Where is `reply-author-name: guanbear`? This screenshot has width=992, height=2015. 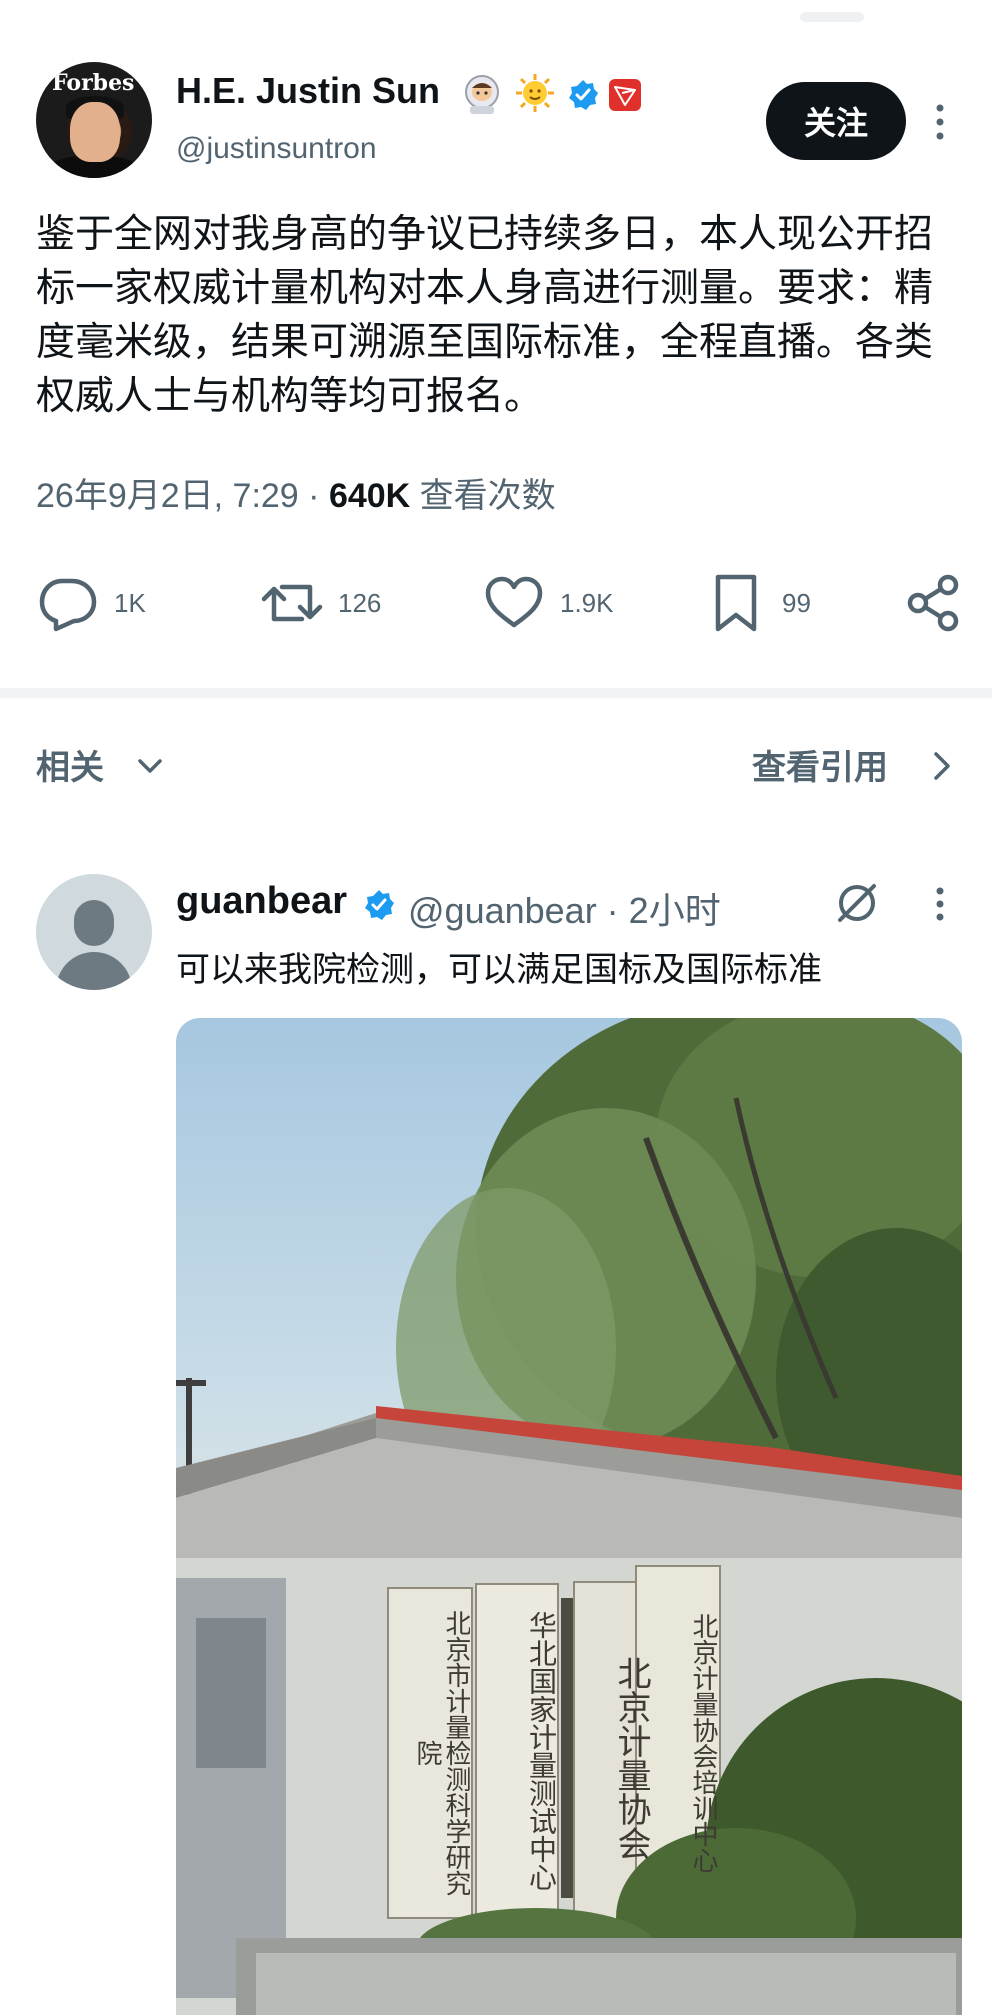 reply-author-name: guanbear is located at coordinates (261, 901).